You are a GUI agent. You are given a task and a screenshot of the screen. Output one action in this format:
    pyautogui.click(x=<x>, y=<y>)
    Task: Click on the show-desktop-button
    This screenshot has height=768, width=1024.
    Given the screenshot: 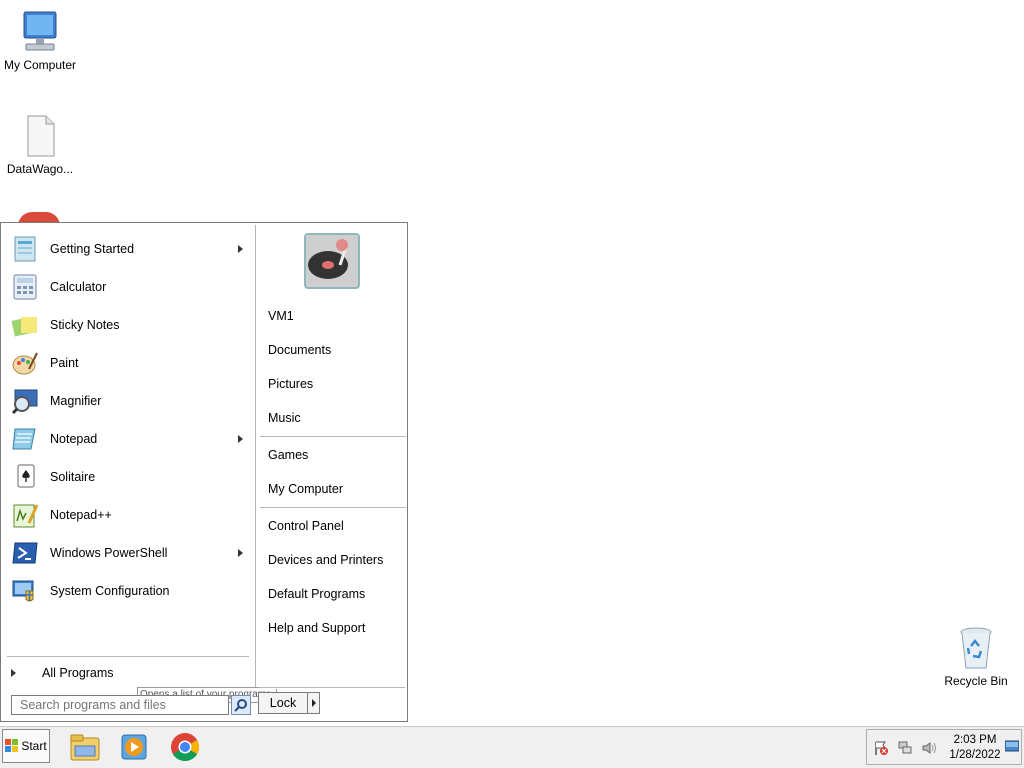 What is the action you would take?
    pyautogui.click(x=1012, y=746)
    